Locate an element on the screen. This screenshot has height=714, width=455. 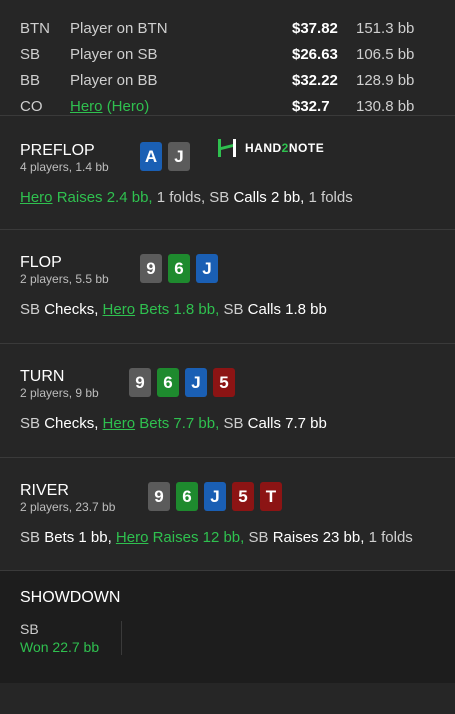
player-stack-bb: 130.8 bb is located at coordinates (385, 106).